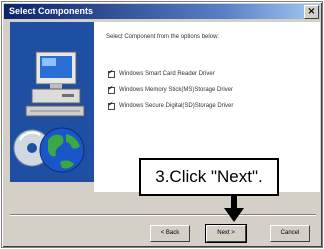 The image size is (324, 249). I want to click on option-label: Windows Smart Card Reader Driver, so click(167, 74).